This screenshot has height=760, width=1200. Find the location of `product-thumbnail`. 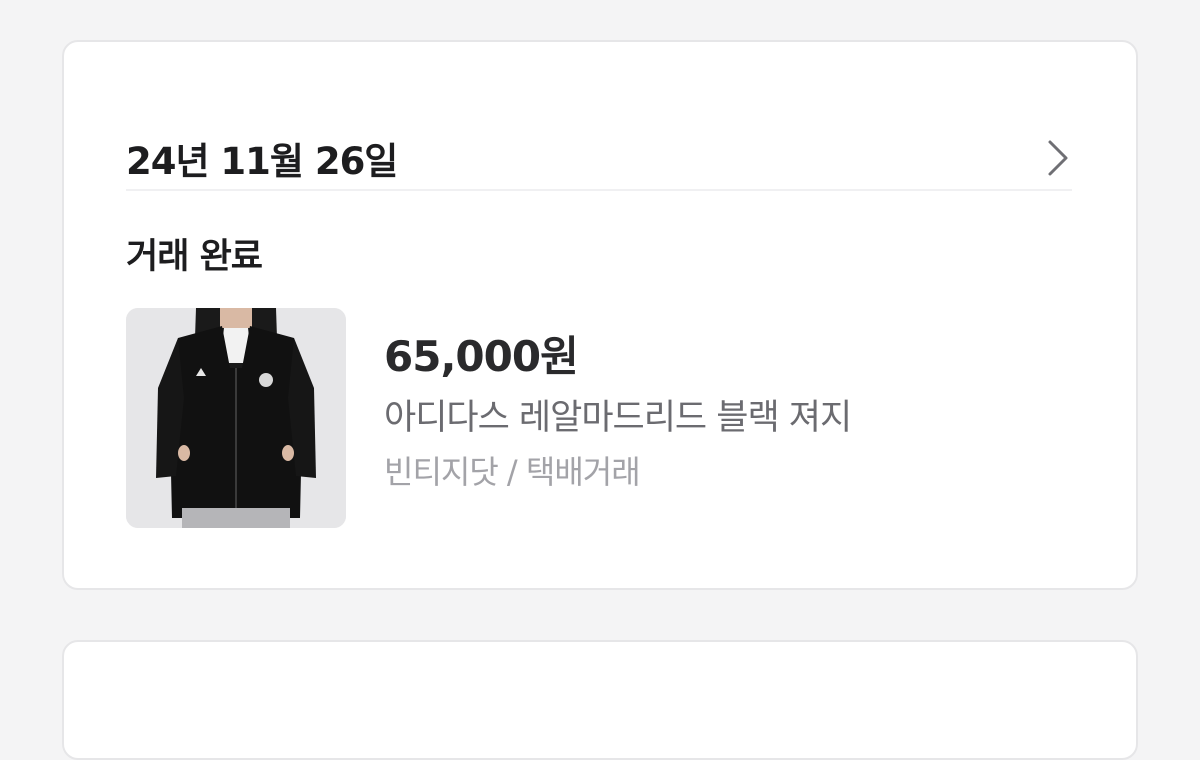

product-thumbnail is located at coordinates (236, 418).